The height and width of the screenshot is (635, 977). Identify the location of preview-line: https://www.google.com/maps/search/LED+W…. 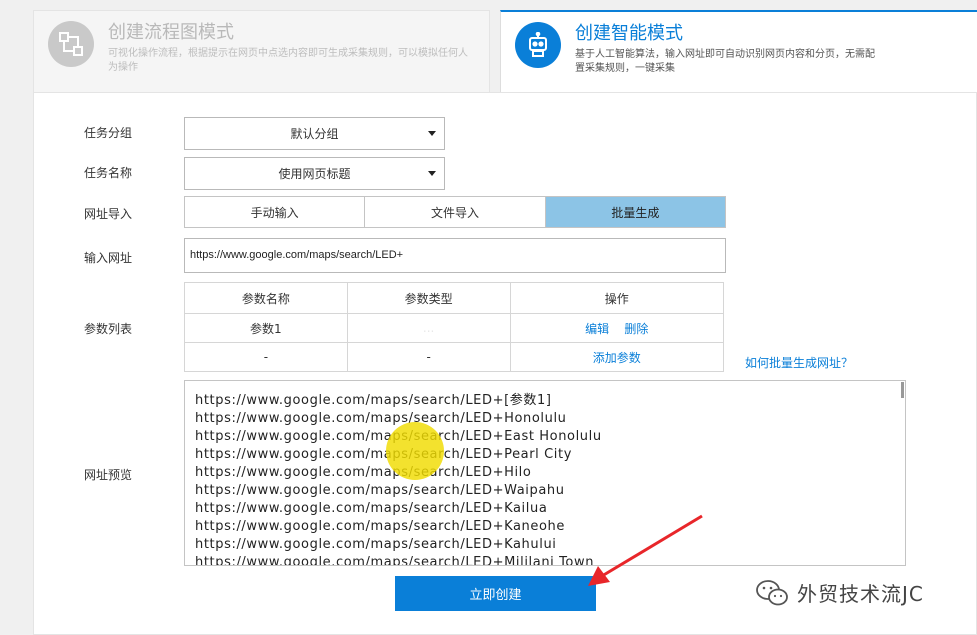
(380, 490).